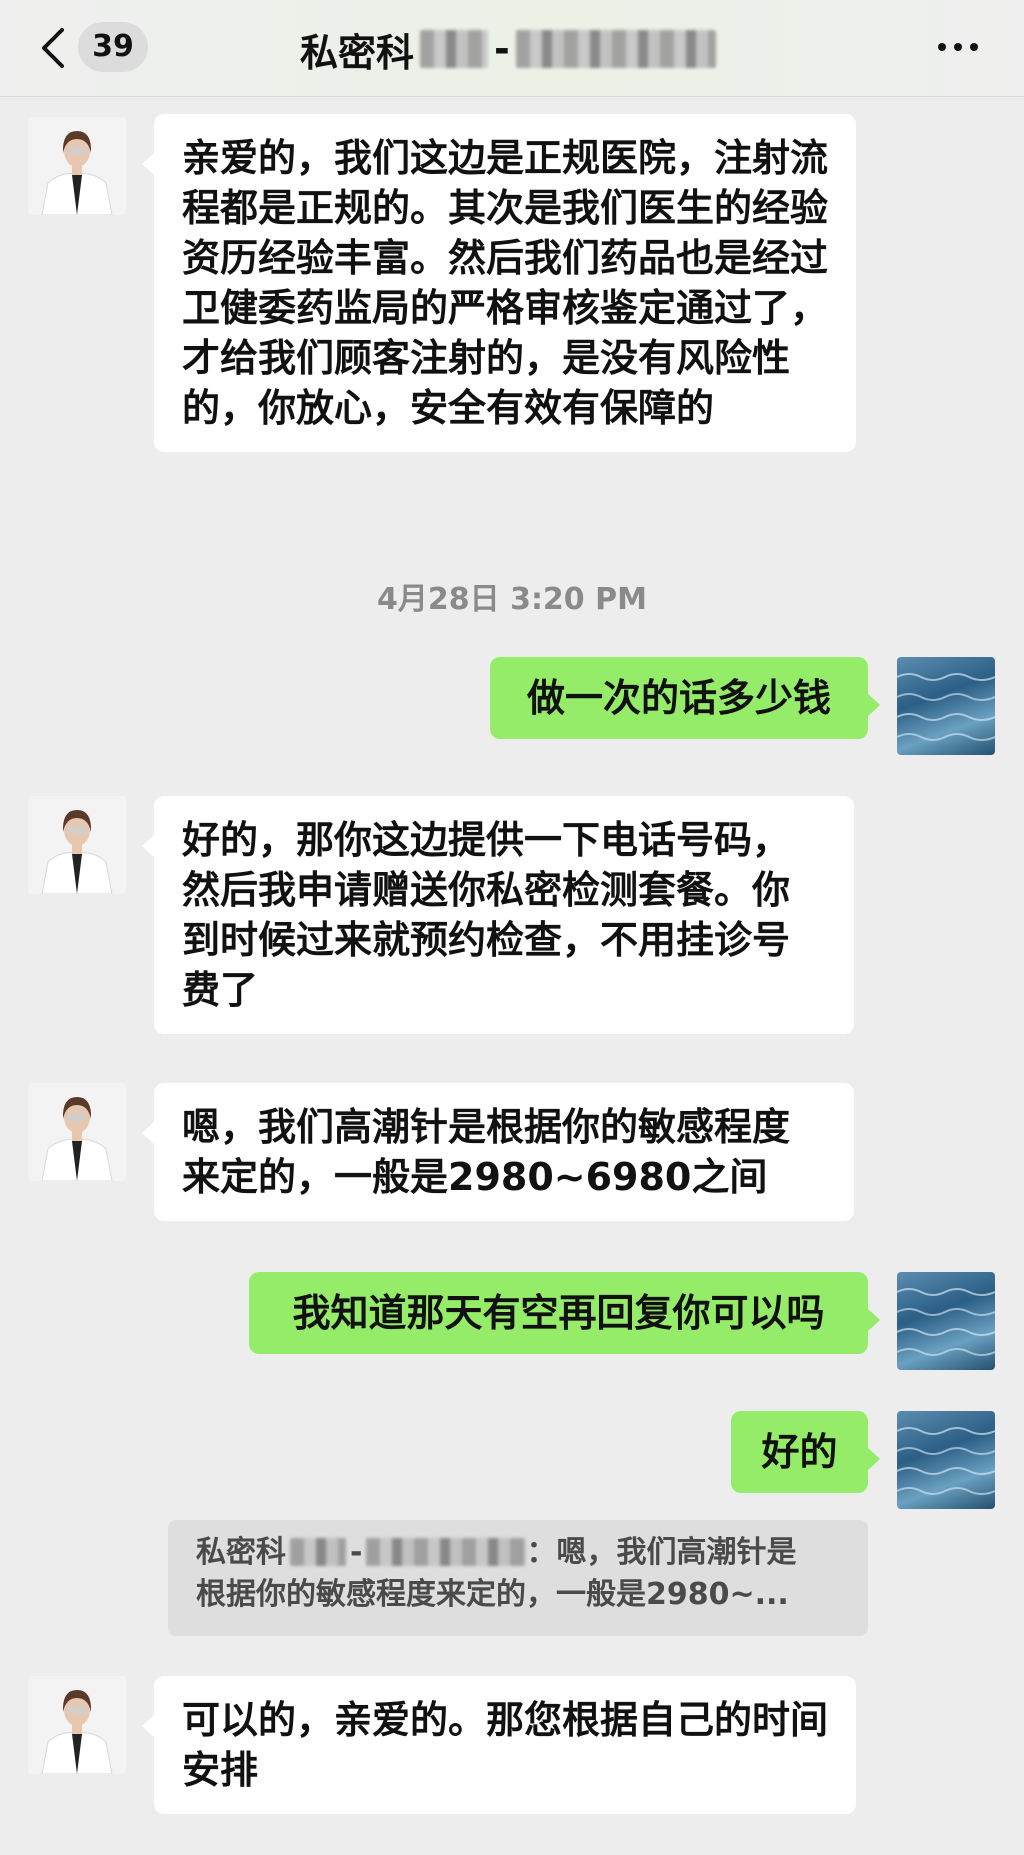 The width and height of the screenshot is (1024, 1855). I want to click on chat-title: 私密科 -, so click(508, 49).